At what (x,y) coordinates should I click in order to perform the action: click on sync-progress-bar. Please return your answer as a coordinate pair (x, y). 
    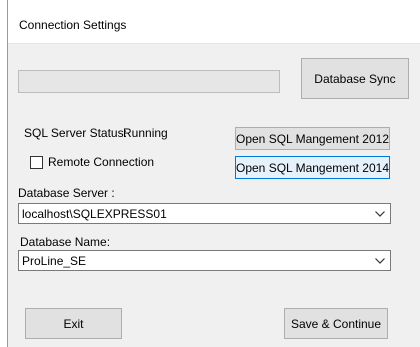
    Looking at the image, I should click on (149, 81).